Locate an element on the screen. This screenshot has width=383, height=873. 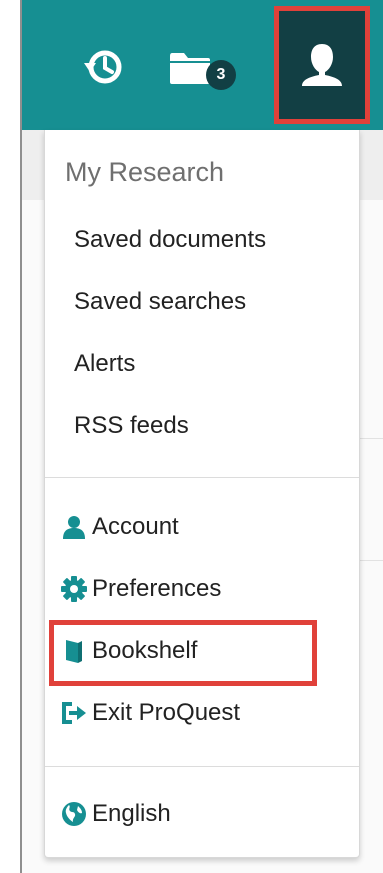
menu-item-label: Exit ProQuest is located at coordinates (166, 712).